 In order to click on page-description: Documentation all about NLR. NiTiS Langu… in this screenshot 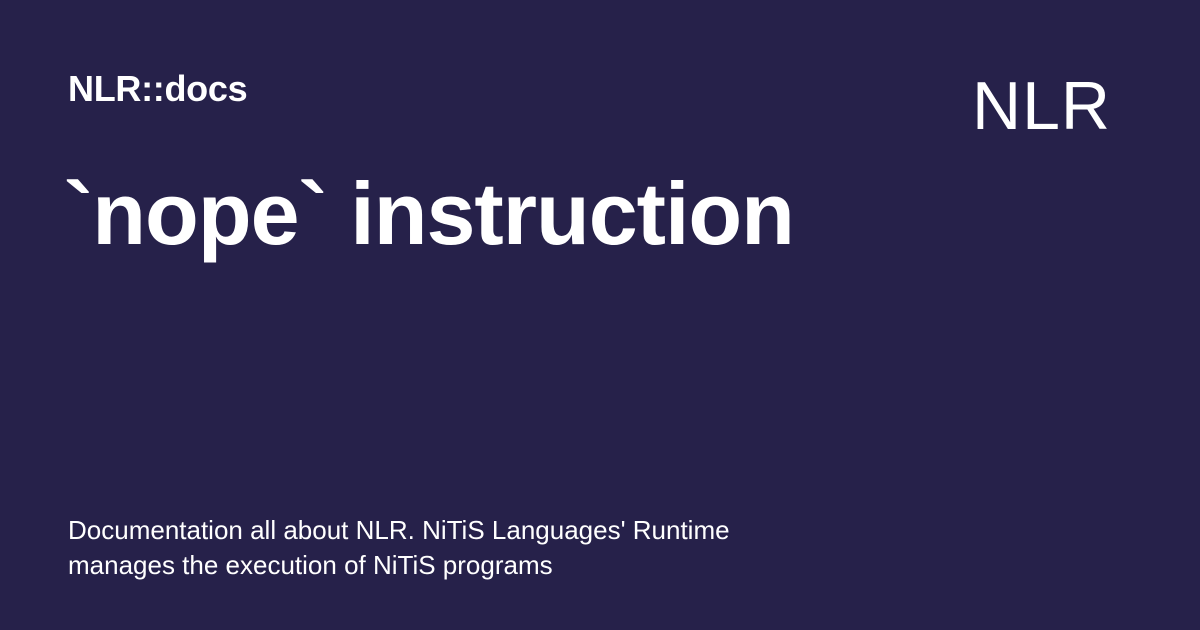, I will do `click(448, 548)`.